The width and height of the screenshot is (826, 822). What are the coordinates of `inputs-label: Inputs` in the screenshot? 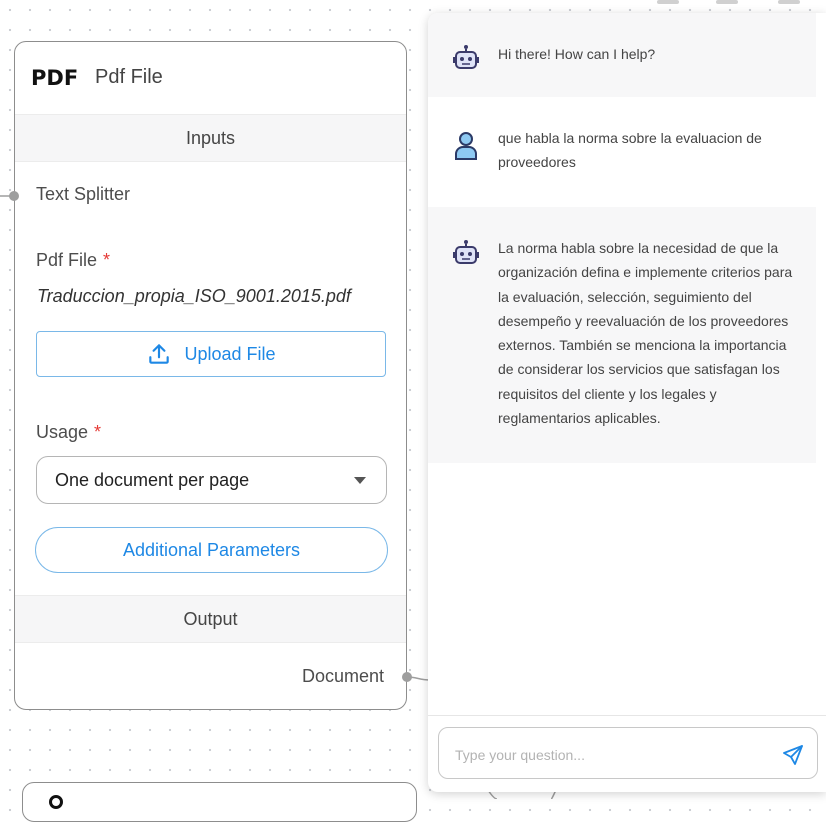 It's located at (210, 137).